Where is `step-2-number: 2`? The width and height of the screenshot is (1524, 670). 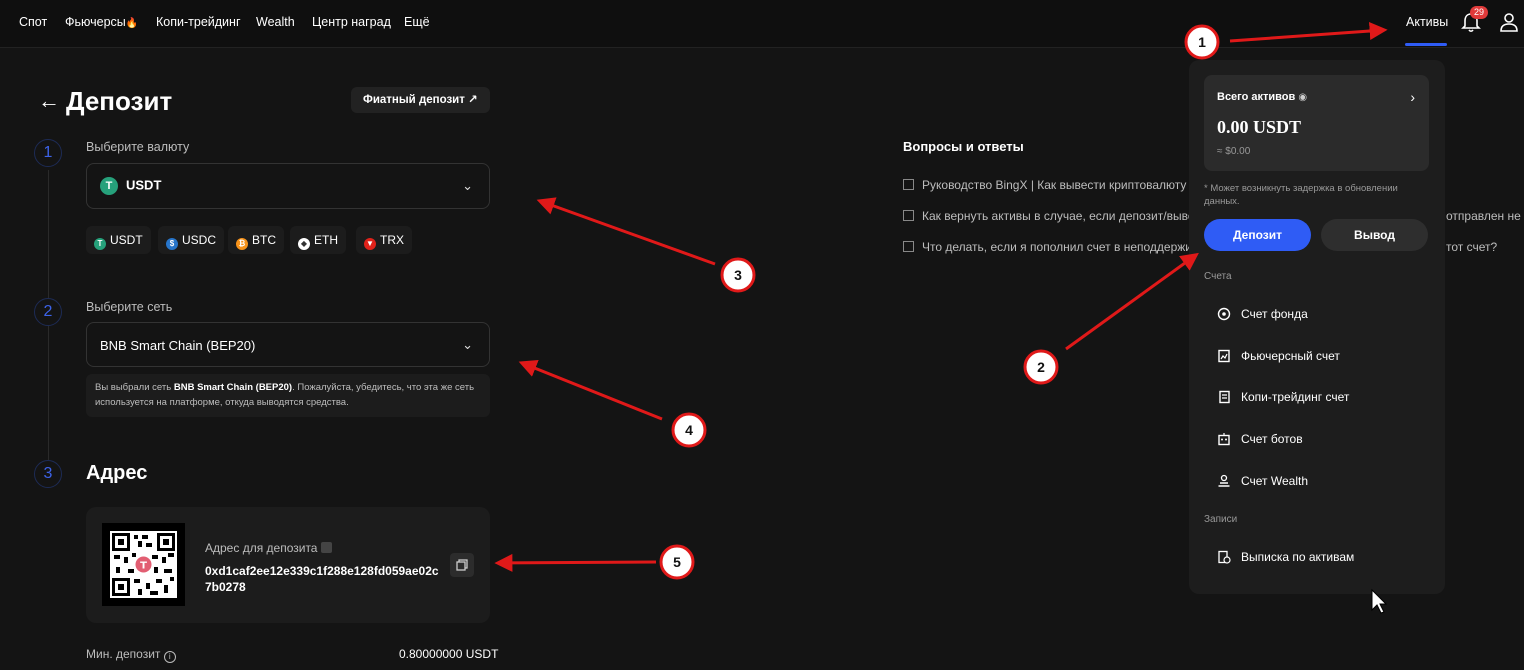 step-2-number: 2 is located at coordinates (48, 312).